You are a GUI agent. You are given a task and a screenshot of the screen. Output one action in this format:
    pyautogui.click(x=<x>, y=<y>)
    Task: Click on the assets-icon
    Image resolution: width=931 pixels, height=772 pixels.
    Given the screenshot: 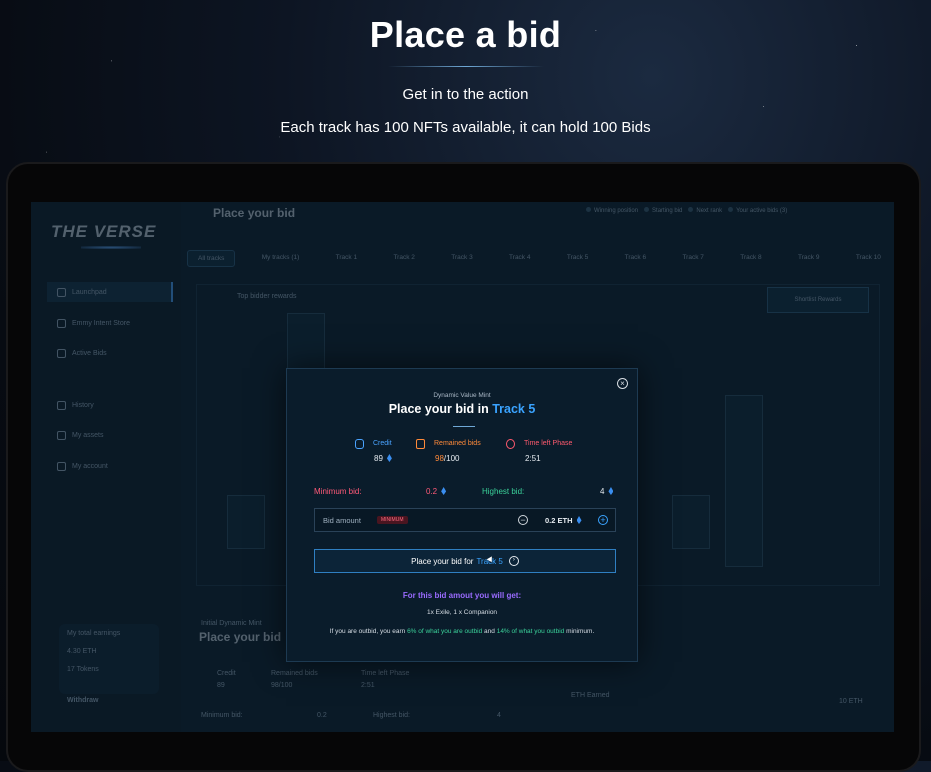 What is the action you would take?
    pyautogui.click(x=61, y=435)
    